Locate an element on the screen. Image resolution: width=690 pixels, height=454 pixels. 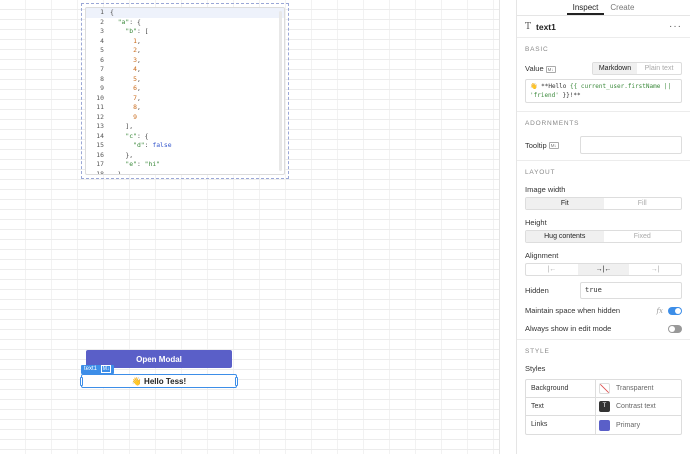
code-line: 14 "c": { is located at coordinates (185, 137).